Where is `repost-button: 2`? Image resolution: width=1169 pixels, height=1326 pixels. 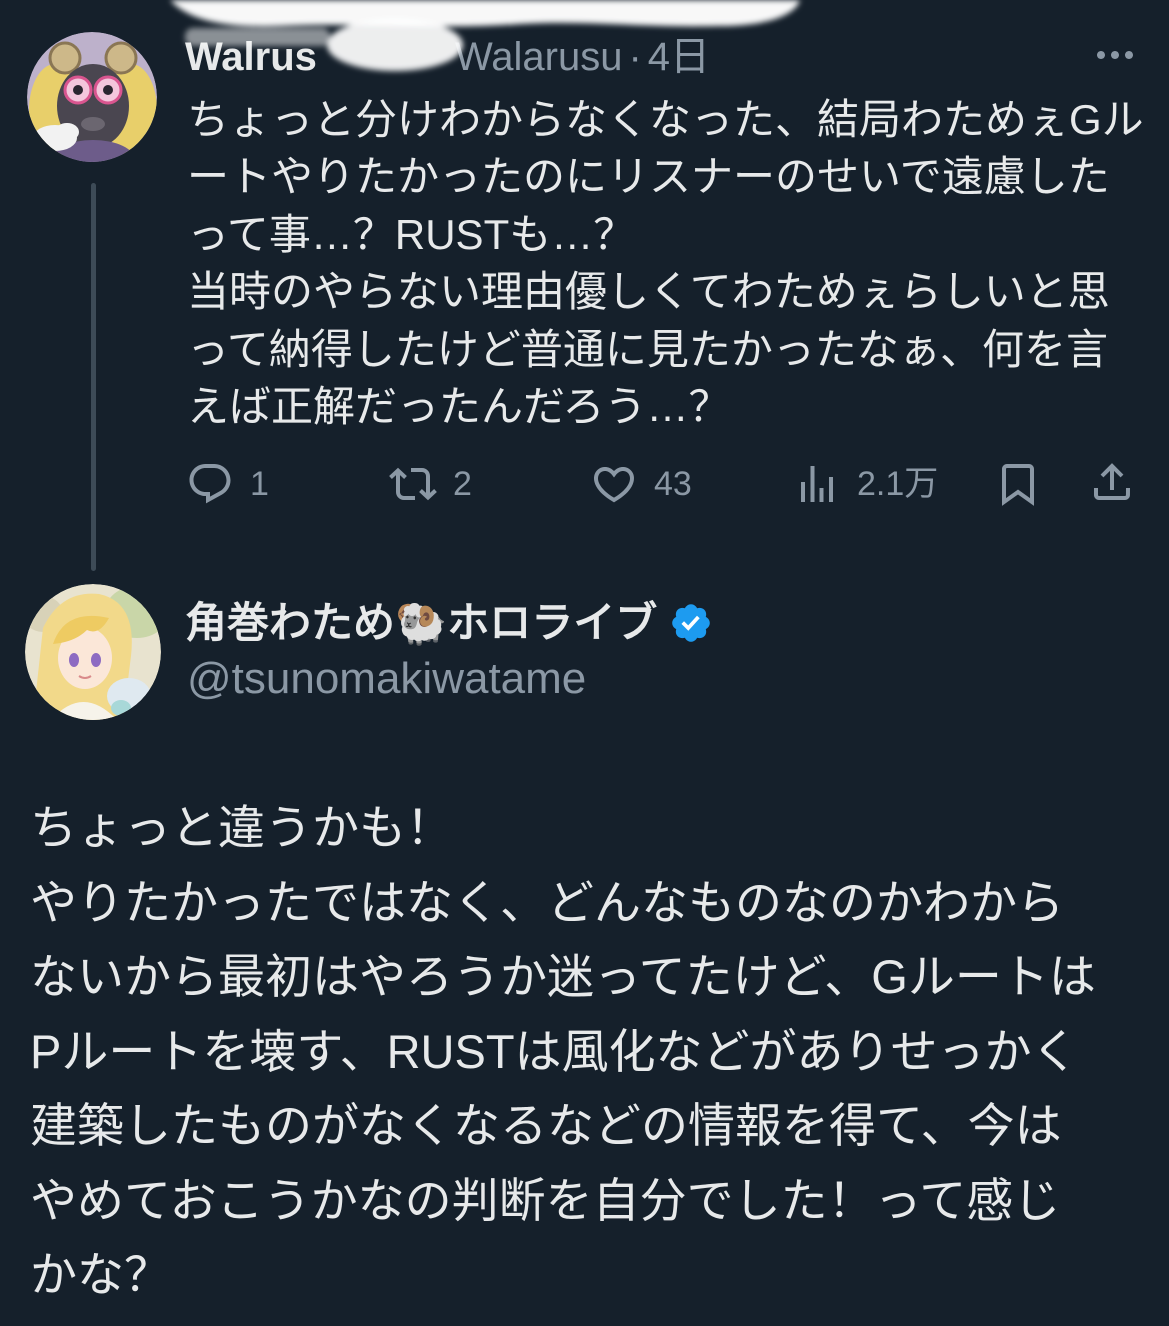 repost-button: 2 is located at coordinates (430, 484).